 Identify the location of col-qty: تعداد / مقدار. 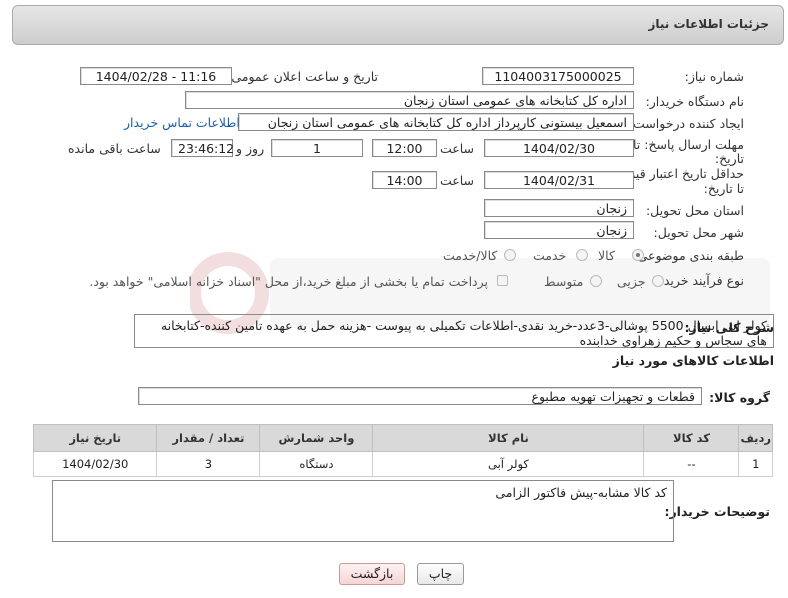
(208, 438).